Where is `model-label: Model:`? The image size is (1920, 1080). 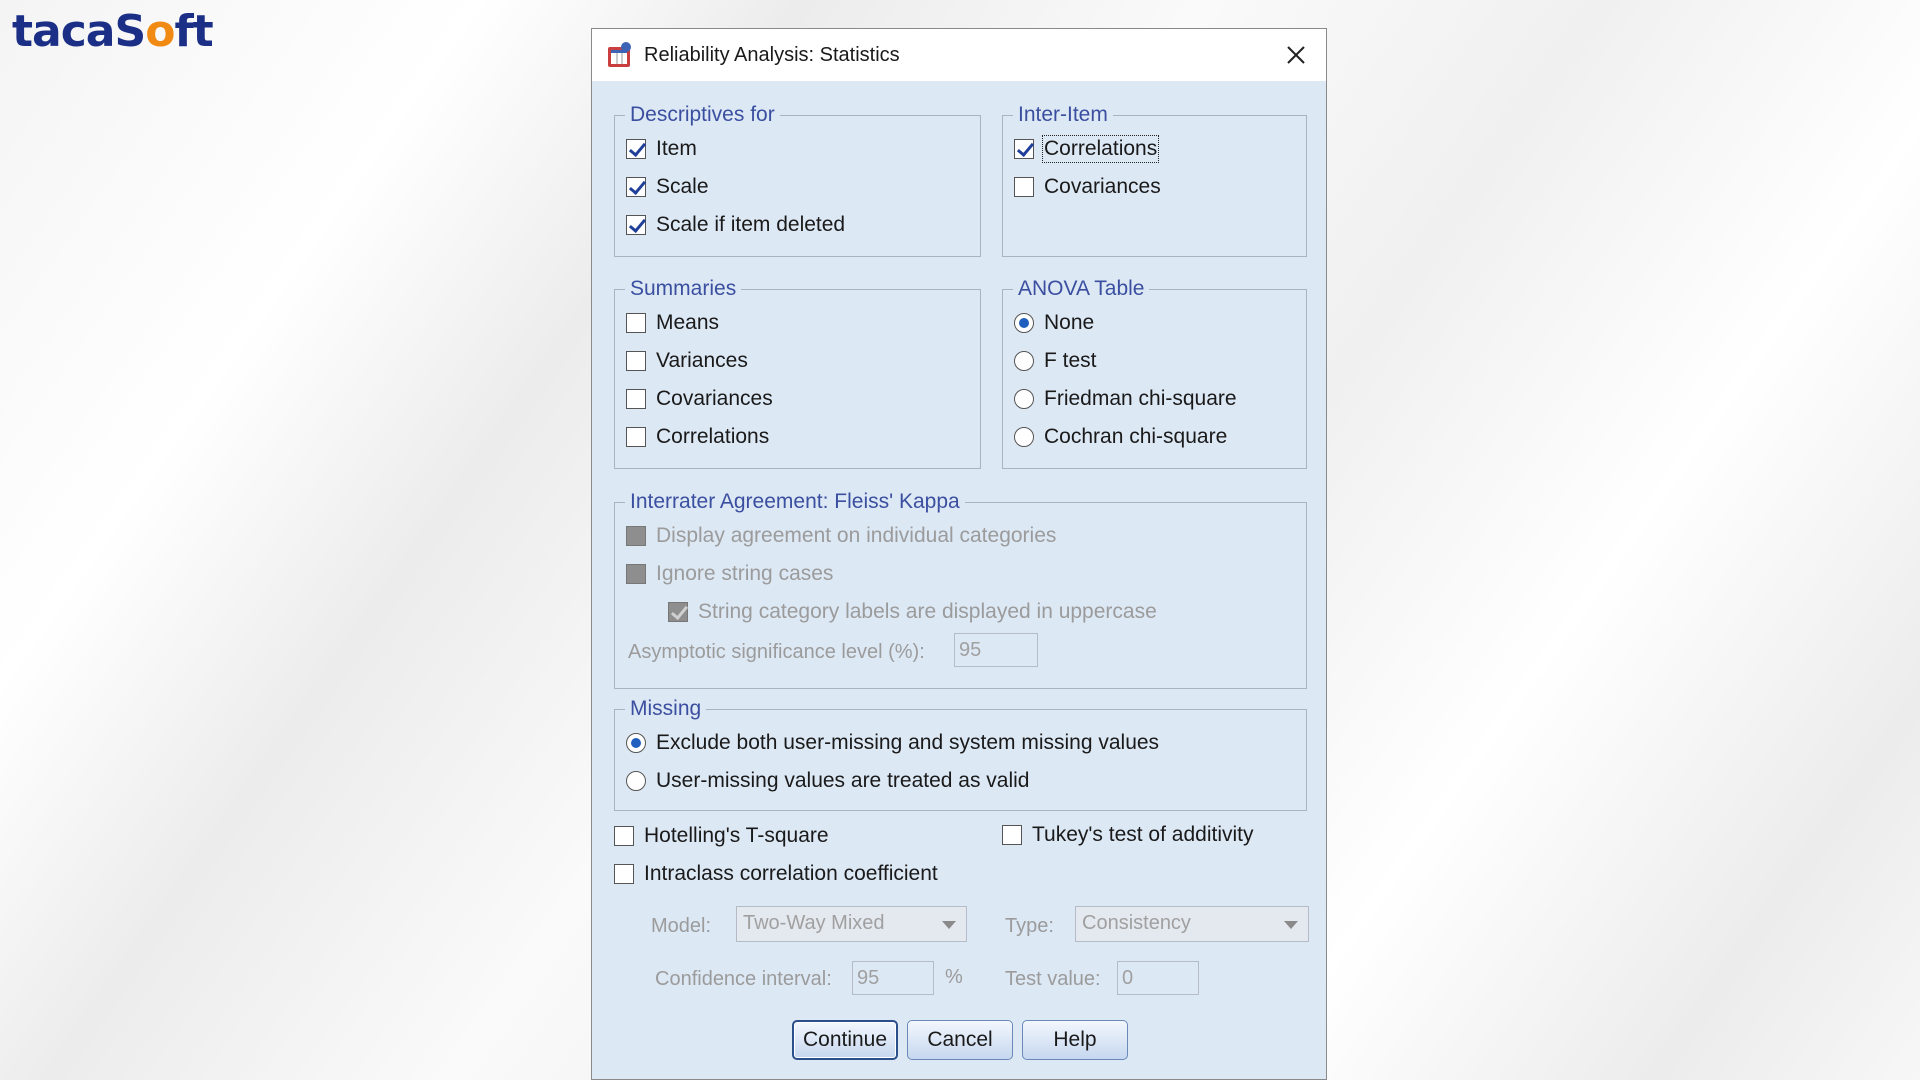 model-label: Model: is located at coordinates (681, 926).